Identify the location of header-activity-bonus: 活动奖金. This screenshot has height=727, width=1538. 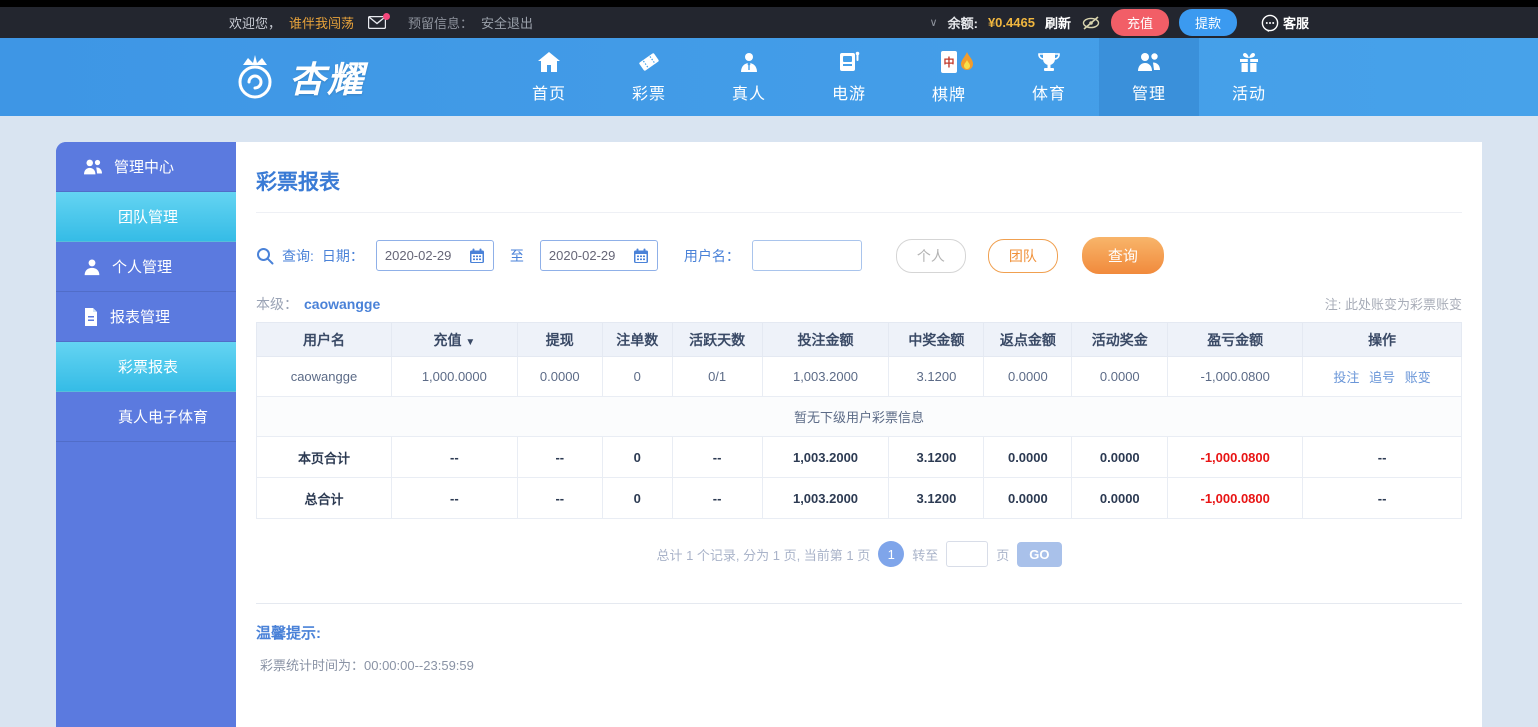
(1120, 339).